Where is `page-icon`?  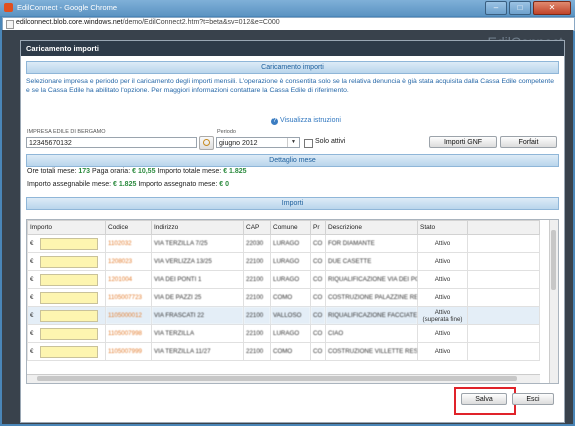
page-icon is located at coordinates (10, 24).